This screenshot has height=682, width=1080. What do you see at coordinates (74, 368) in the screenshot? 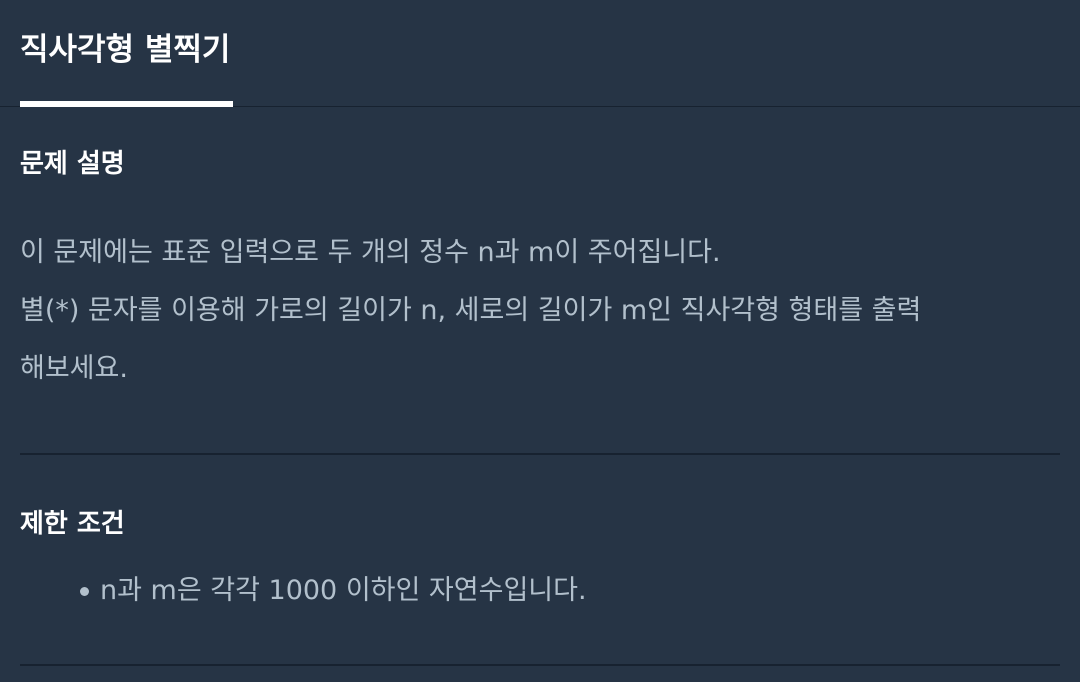
I see `description-line: 해보세요.` at bounding box center [74, 368].